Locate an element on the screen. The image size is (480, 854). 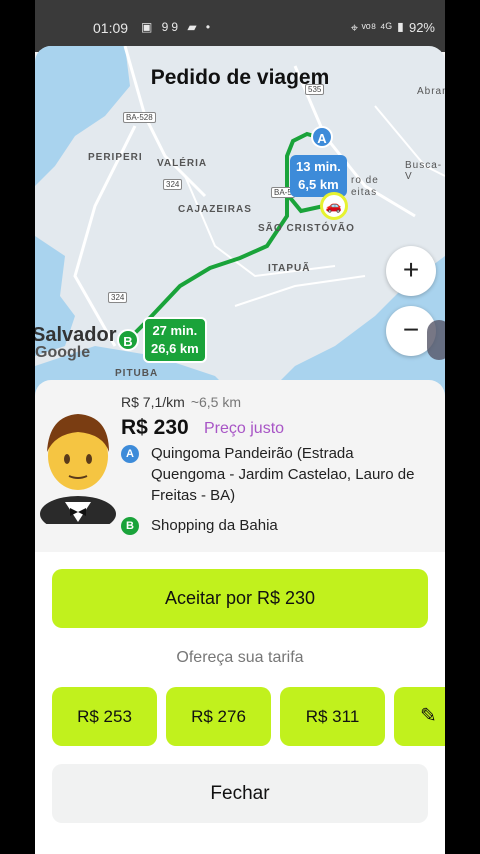
floating-bubble is located at coordinates (436, 340).